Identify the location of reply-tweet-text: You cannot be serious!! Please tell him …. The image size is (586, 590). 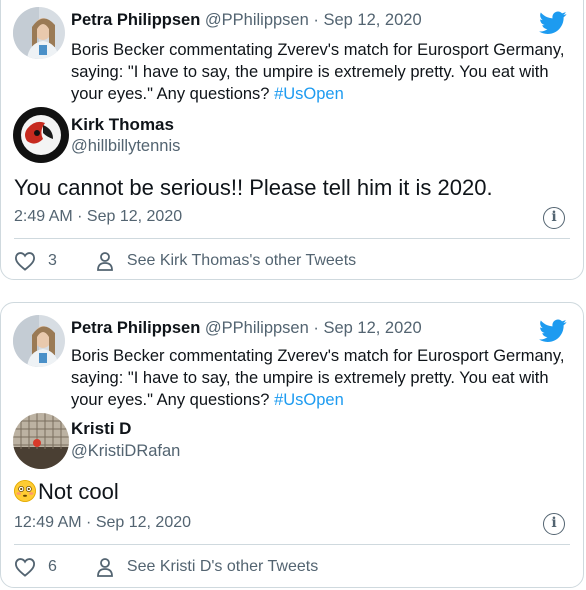
(253, 187).